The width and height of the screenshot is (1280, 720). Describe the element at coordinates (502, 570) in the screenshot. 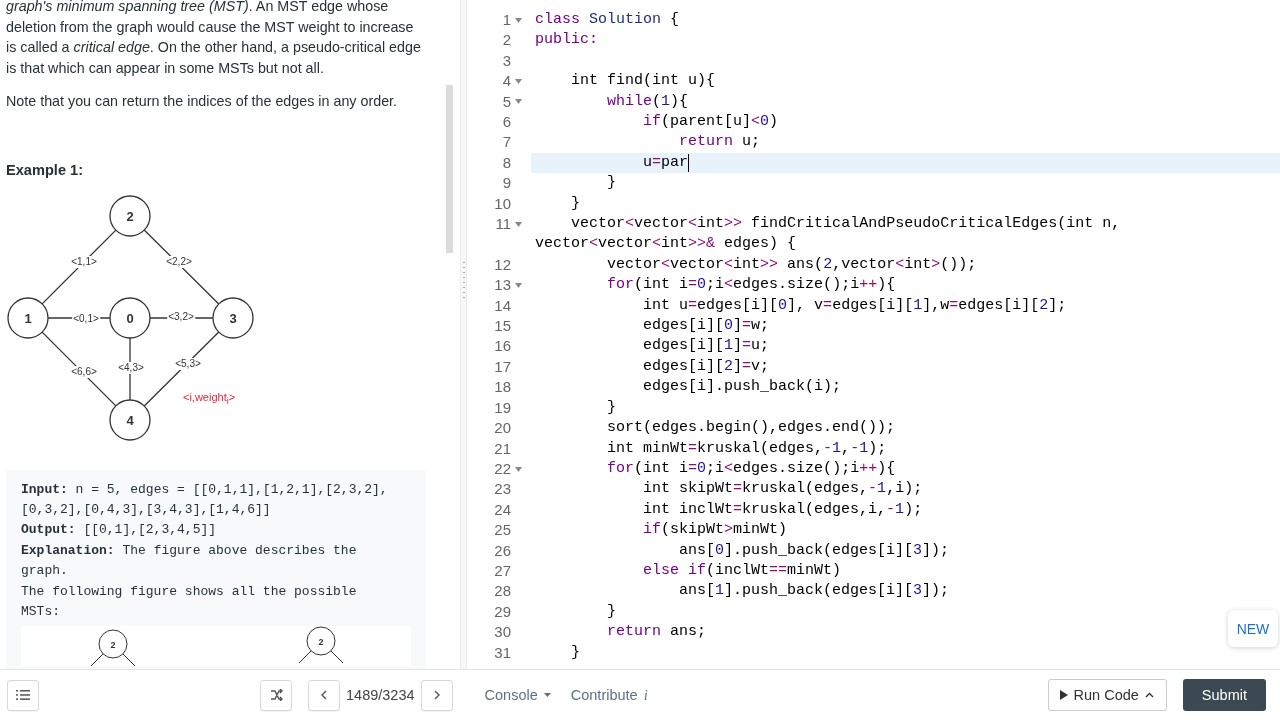

I see `line-number: 27` at that location.